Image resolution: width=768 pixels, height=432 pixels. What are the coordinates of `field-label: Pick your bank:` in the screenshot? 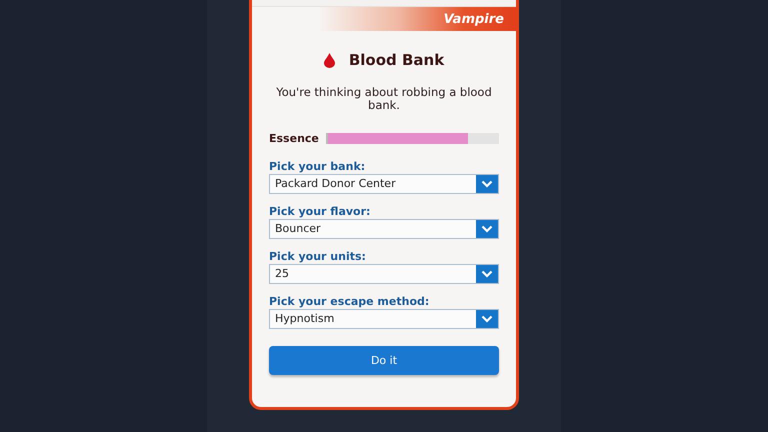 It's located at (317, 166).